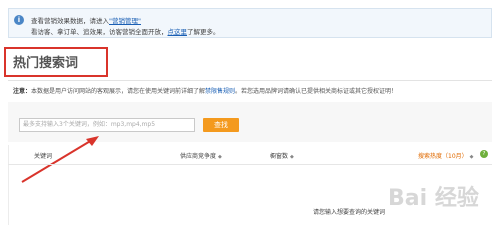 This screenshot has height=240, width=500. I want to click on notice-text: 了解更多。, so click(203, 32).